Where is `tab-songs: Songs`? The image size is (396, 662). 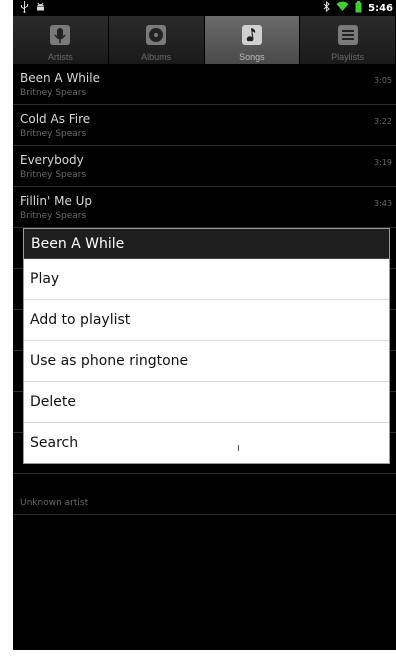 tab-songs: Songs is located at coordinates (252, 40).